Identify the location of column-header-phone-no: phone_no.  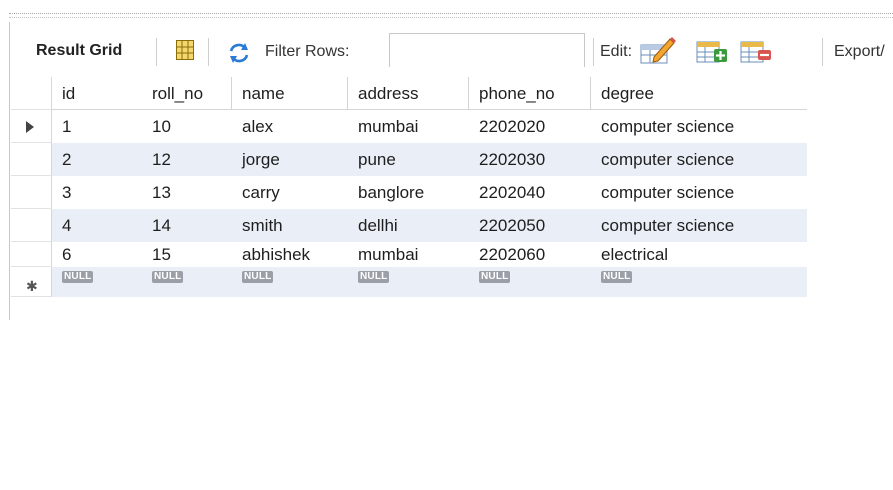
(530, 93).